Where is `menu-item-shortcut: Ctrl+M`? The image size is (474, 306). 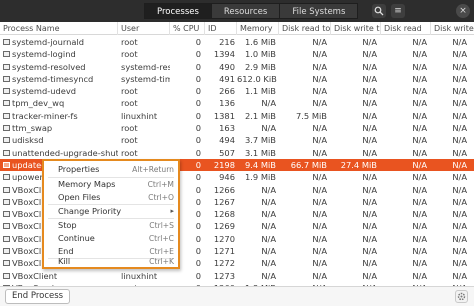
menu-item-shortcut: Ctrl+M is located at coordinates (160, 184).